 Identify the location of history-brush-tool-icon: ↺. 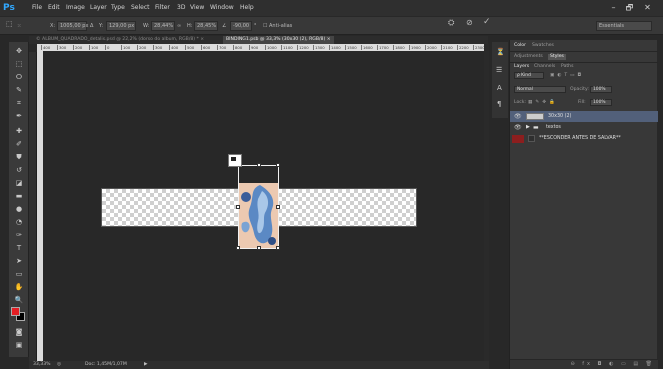
(19, 170).